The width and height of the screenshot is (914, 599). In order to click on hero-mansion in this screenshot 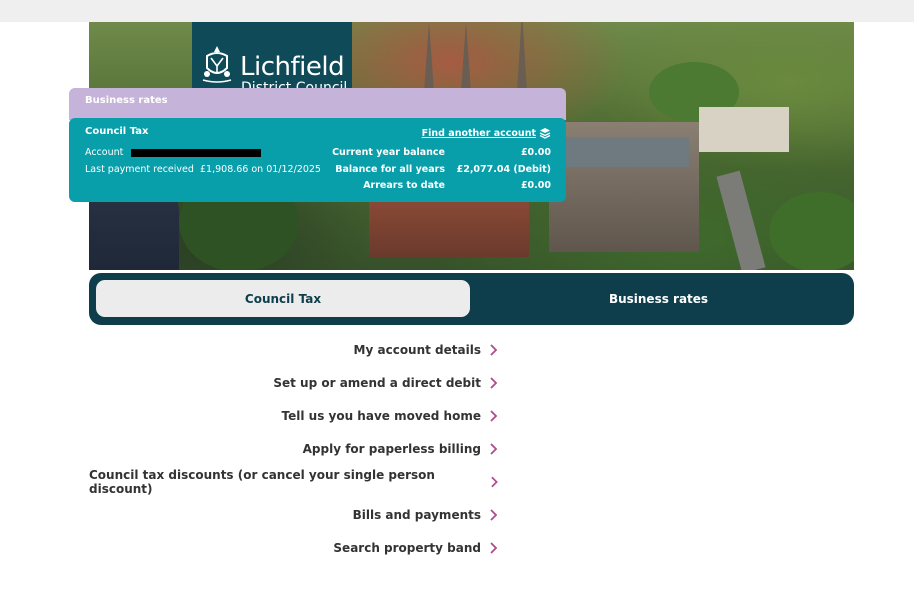, I will do `click(744, 129)`.